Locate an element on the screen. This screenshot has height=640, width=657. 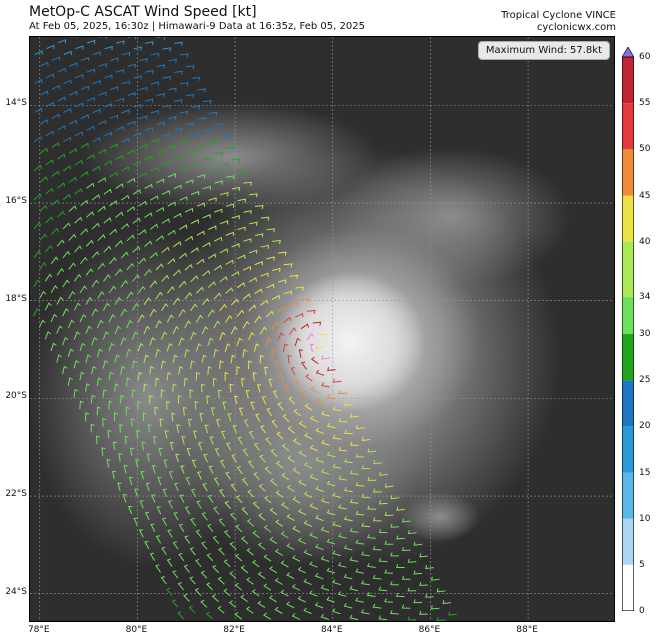
lon-tick-label: 88°E is located at coordinates (527, 630).